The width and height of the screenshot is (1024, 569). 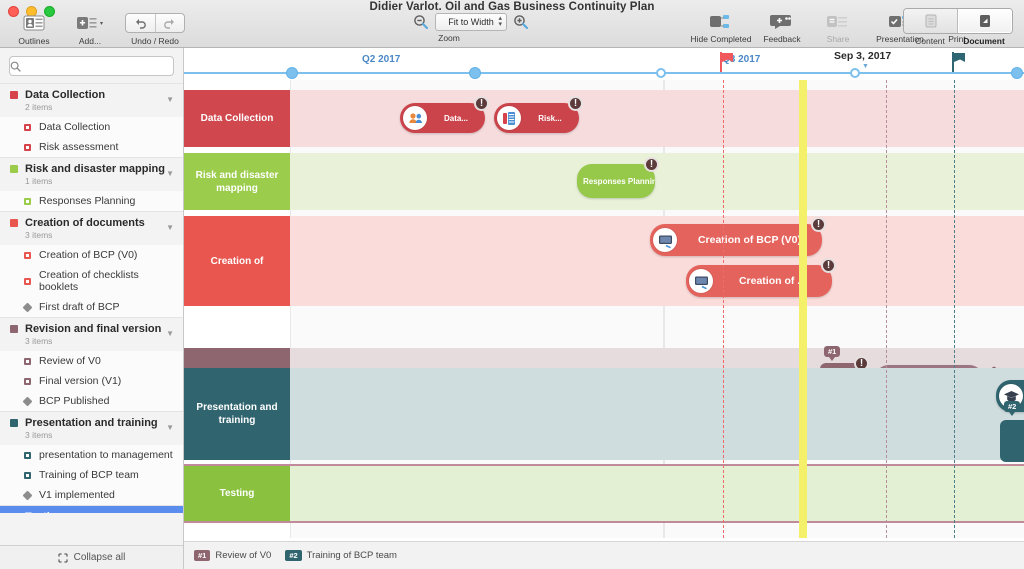 I want to click on outline-group-2: Creation of documents 3 items ▼, so click(x=91, y=228).